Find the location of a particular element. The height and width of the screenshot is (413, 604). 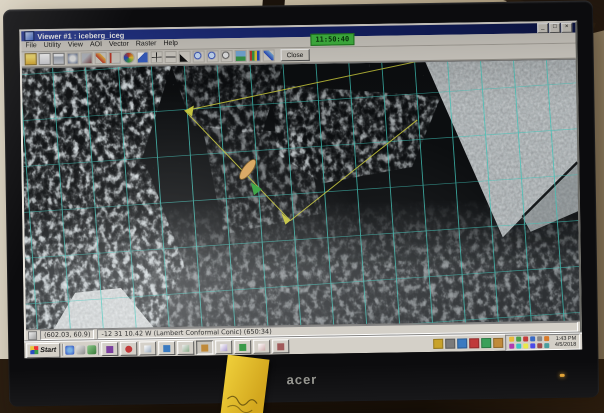

redisplay-icon is located at coordinates (72, 58).